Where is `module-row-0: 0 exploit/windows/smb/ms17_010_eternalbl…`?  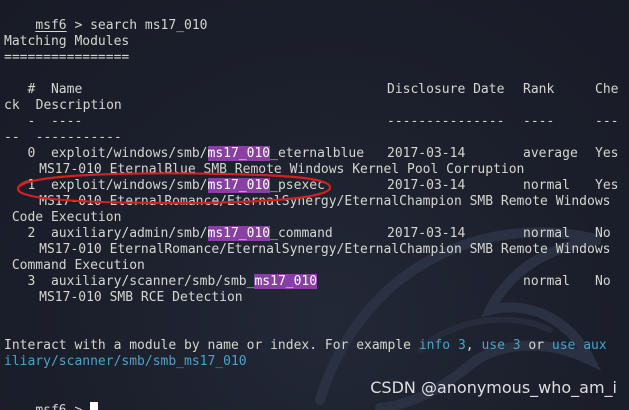
module-row-0: 0 exploit/windows/smb/ms17_010_eternalbl… is located at coordinates (184, 154).